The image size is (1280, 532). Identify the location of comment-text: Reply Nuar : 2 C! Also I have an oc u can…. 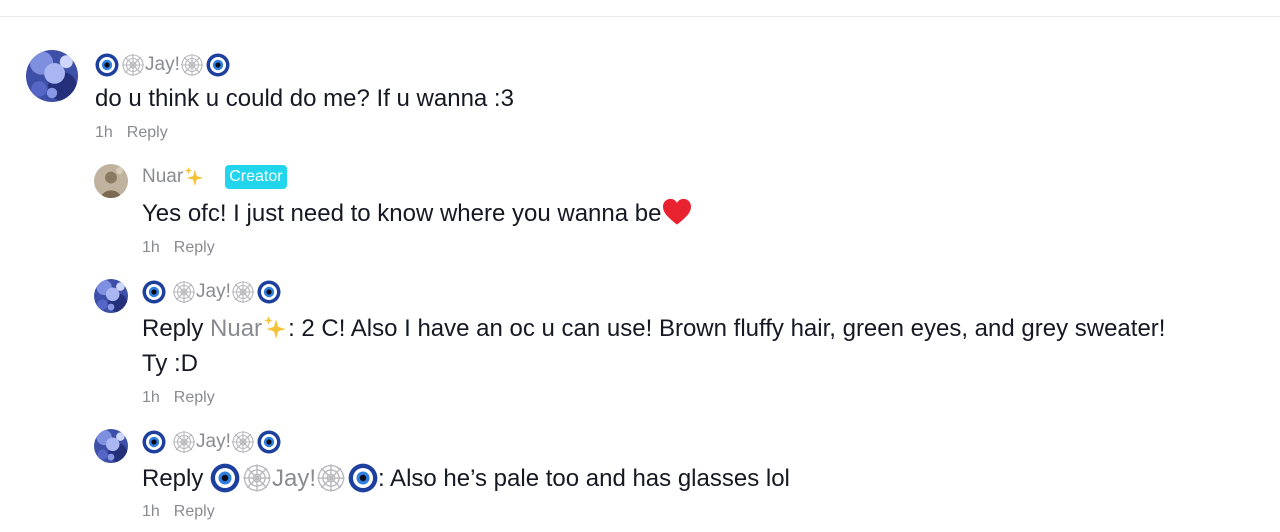
(653, 328).